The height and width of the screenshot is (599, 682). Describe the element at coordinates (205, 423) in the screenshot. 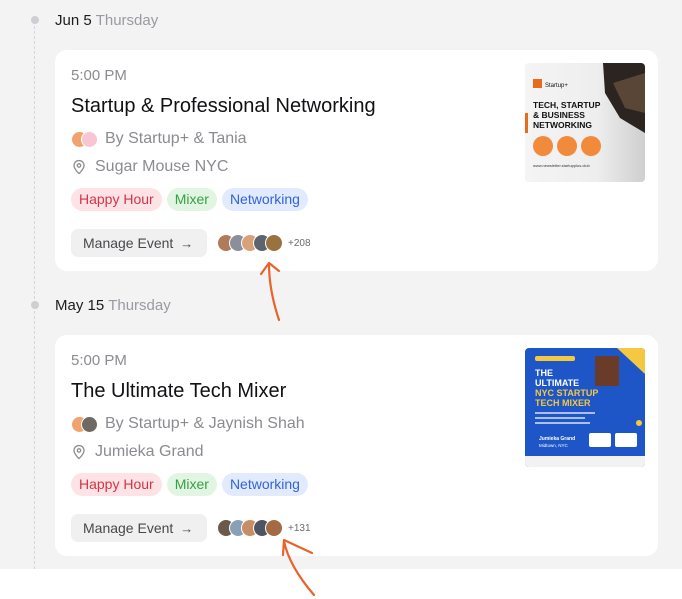

I see `host-text: By Startup+ & Jaynish Shah` at that location.